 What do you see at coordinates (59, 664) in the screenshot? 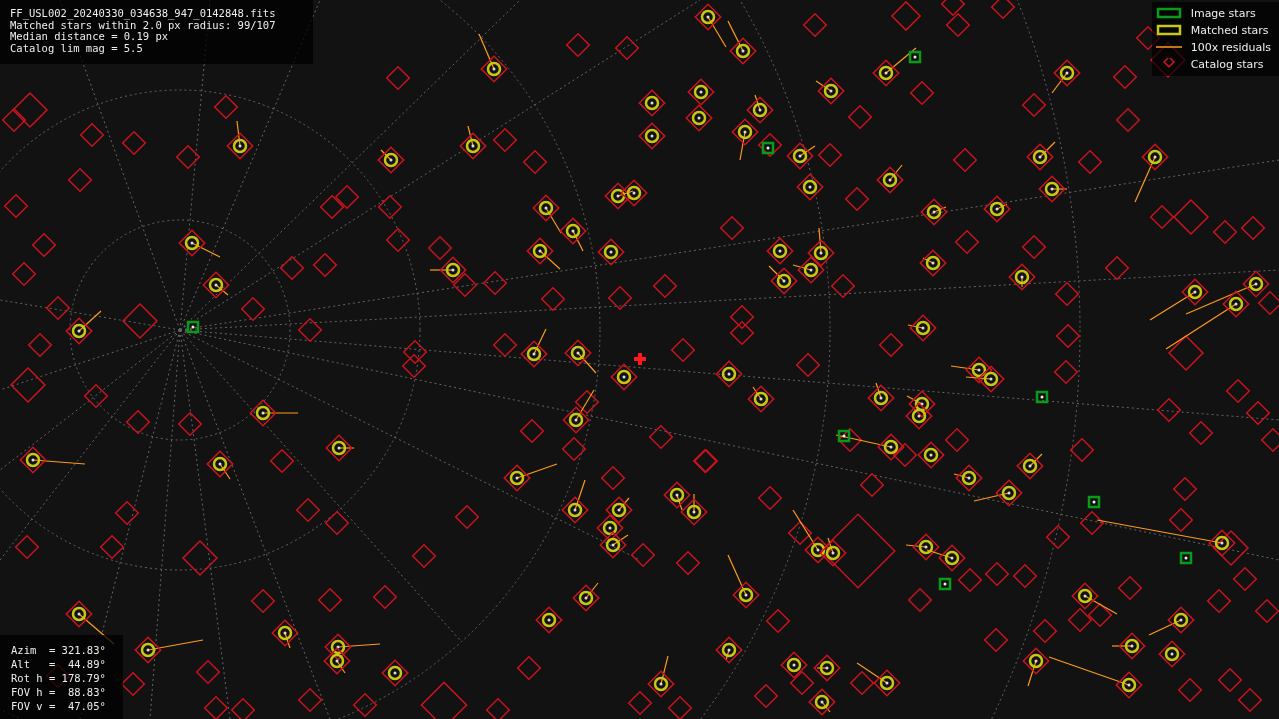
I see `pointing-text: Alt = 44.89°` at bounding box center [59, 664].